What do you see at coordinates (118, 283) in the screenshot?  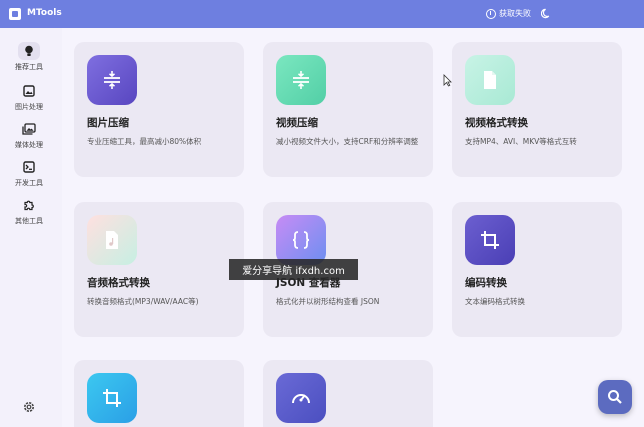 I see `card-title: 音频格式转换` at bounding box center [118, 283].